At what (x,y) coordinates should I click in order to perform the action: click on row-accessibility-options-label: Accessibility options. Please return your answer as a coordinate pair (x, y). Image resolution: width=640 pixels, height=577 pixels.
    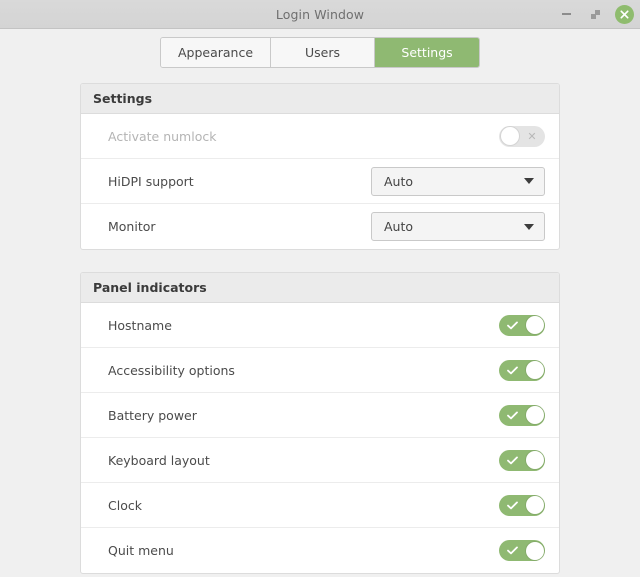
    Looking at the image, I should click on (171, 370).